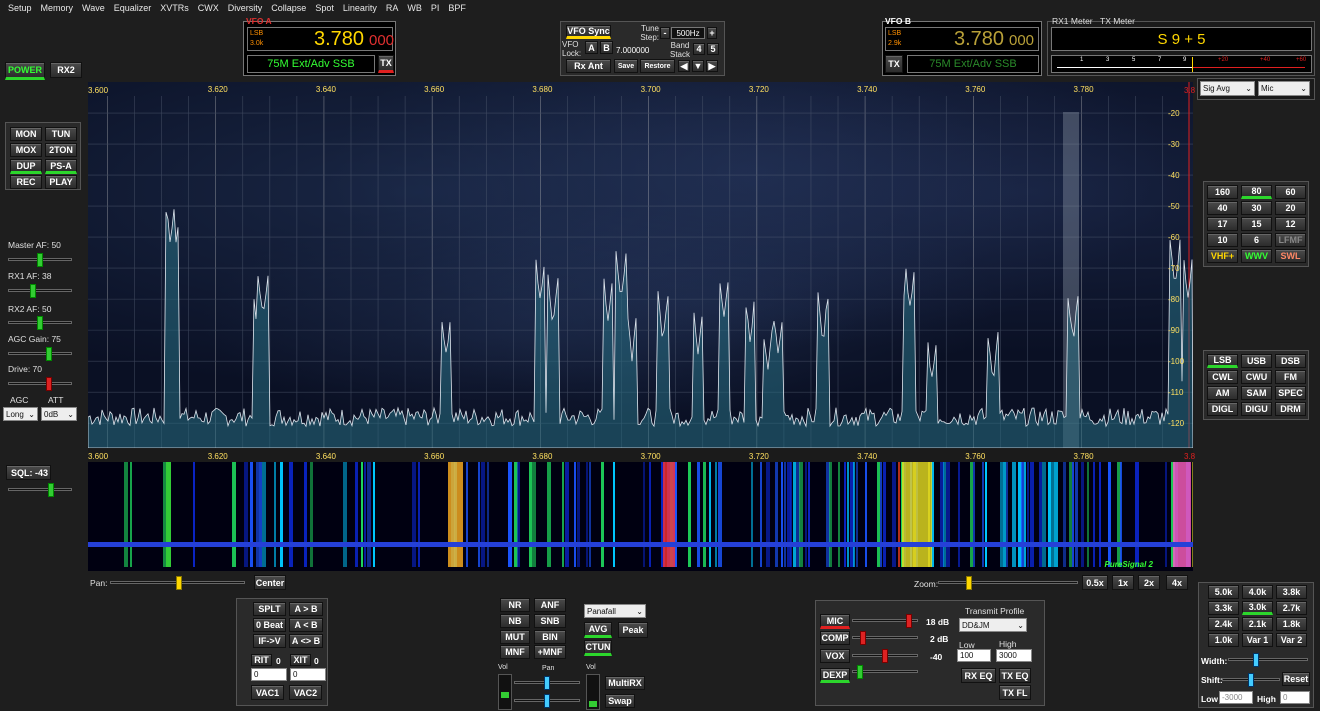 This screenshot has height=711, width=1320. Describe the element at coordinates (835, 675) in the screenshot. I see `dexp-button: DEXP` at that location.